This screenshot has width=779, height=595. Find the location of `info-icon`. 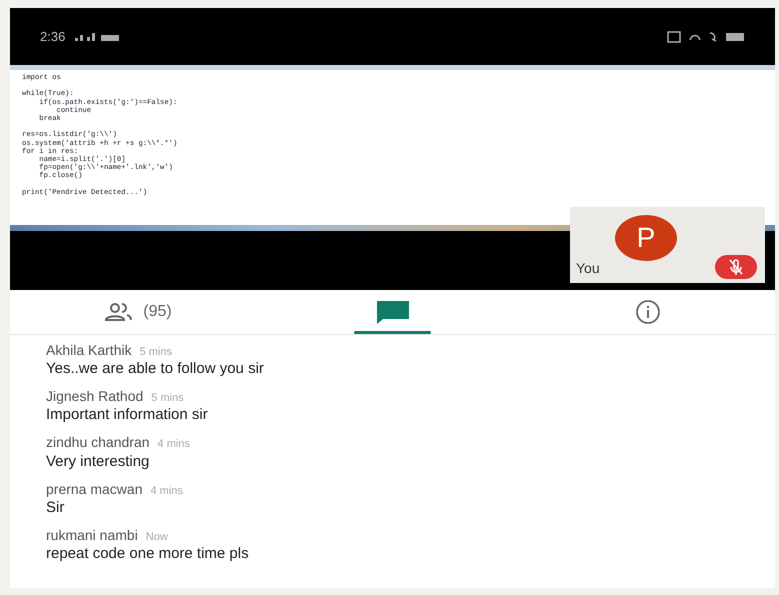

info-icon is located at coordinates (647, 312).